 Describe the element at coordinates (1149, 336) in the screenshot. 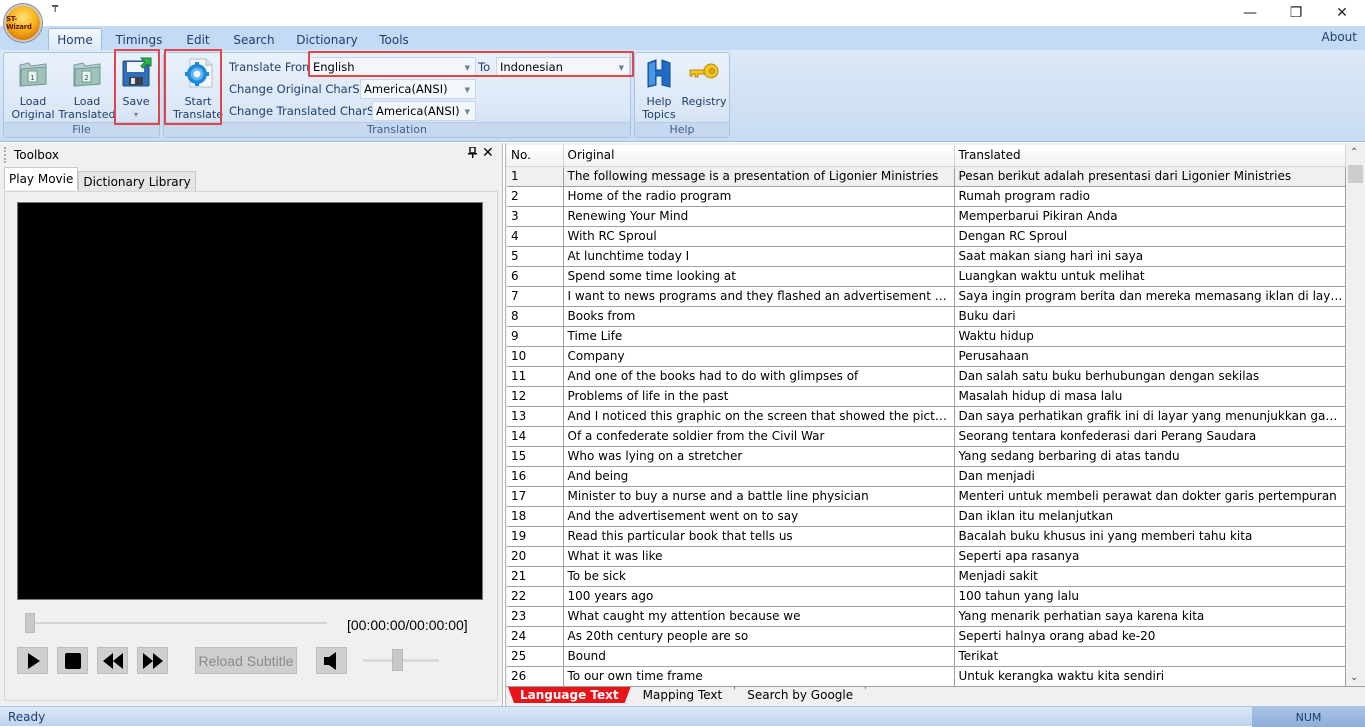

I see `cell-translated: Waktu hidup` at that location.